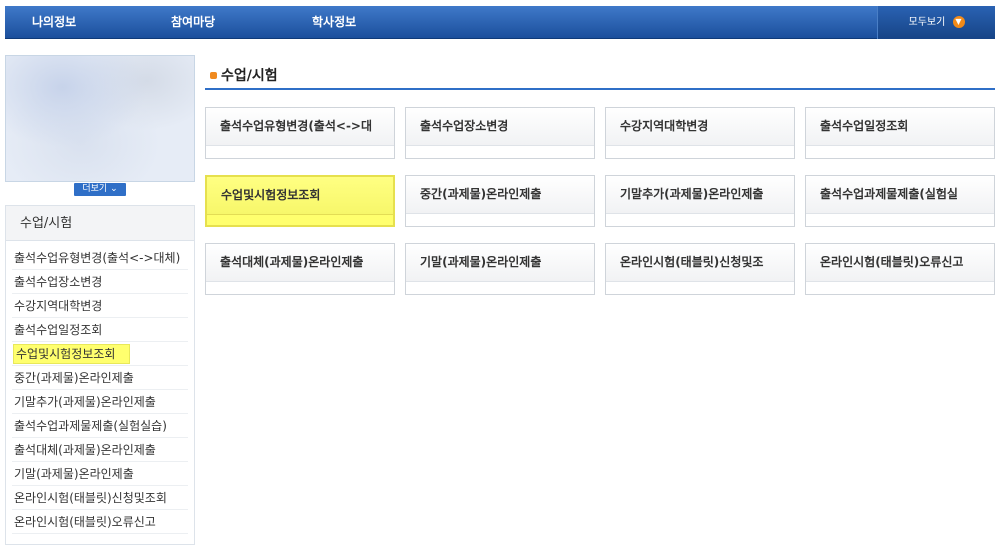  What do you see at coordinates (71, 354) in the screenshot?
I see `sidebar-item-label: 수업및시험정보조회` at bounding box center [71, 354].